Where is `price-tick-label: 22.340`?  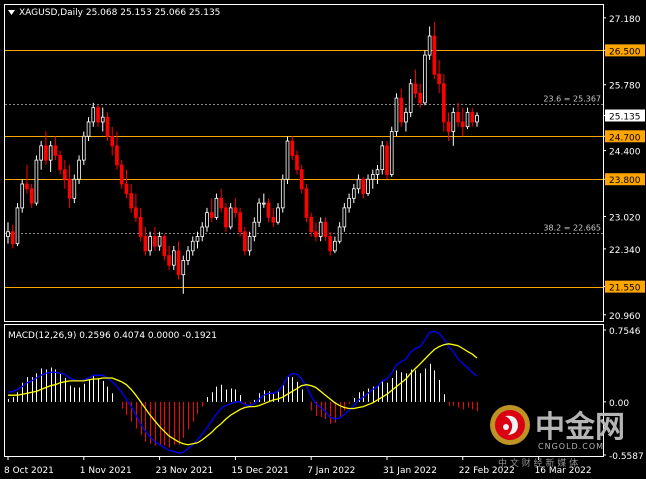
price-tick-label: 22.340 is located at coordinates (625, 251).